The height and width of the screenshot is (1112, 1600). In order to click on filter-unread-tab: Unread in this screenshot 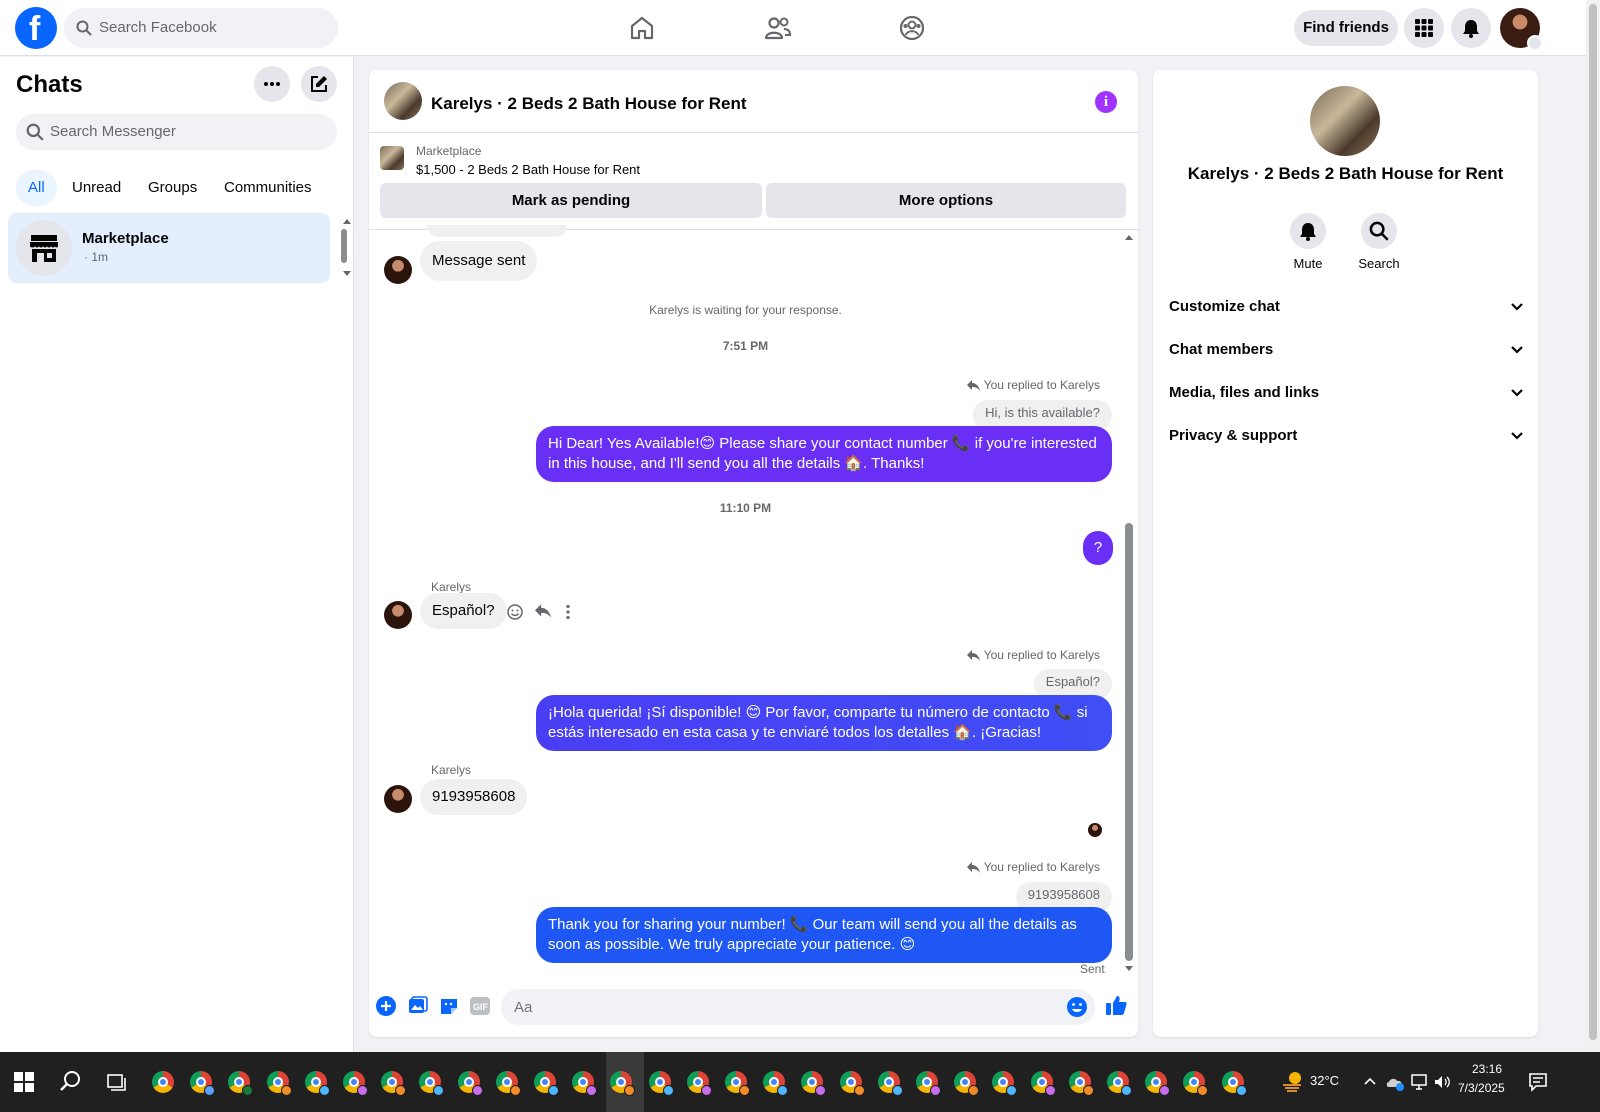, I will do `click(96, 188)`.